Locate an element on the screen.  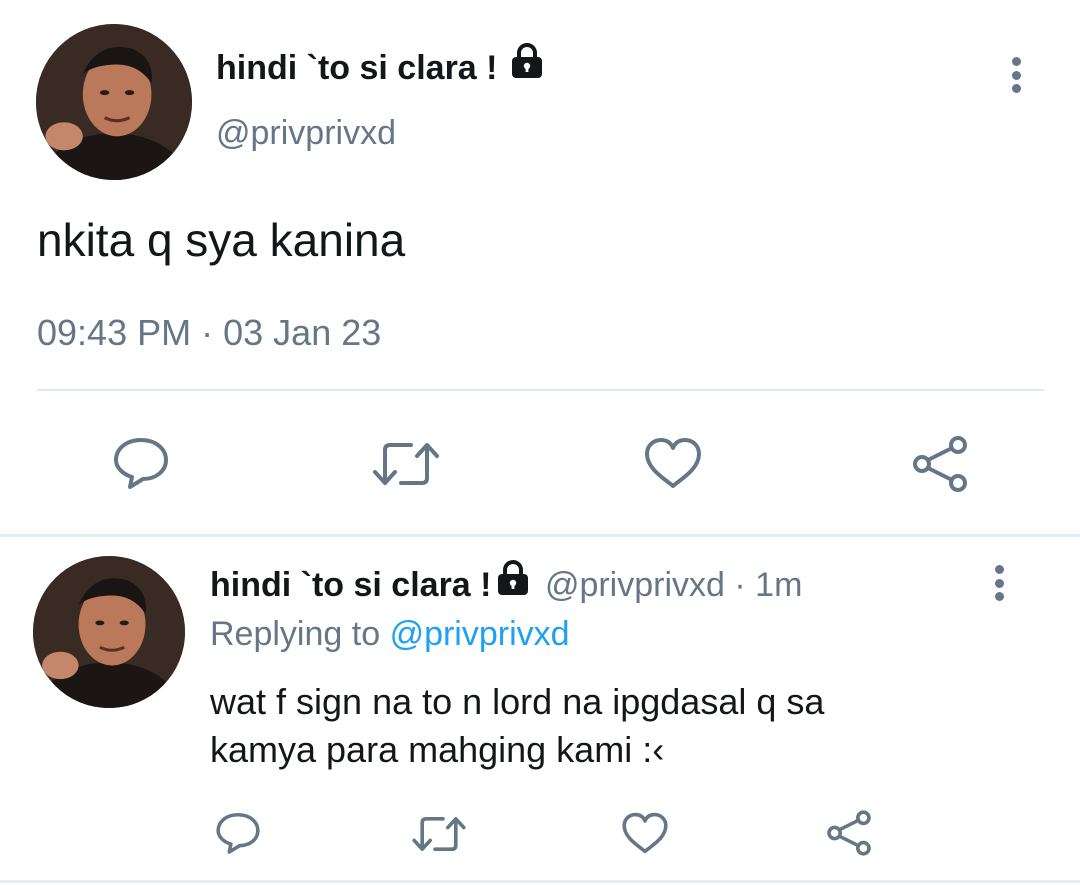
reply-time-ago: 1m is located at coordinates (779, 585).